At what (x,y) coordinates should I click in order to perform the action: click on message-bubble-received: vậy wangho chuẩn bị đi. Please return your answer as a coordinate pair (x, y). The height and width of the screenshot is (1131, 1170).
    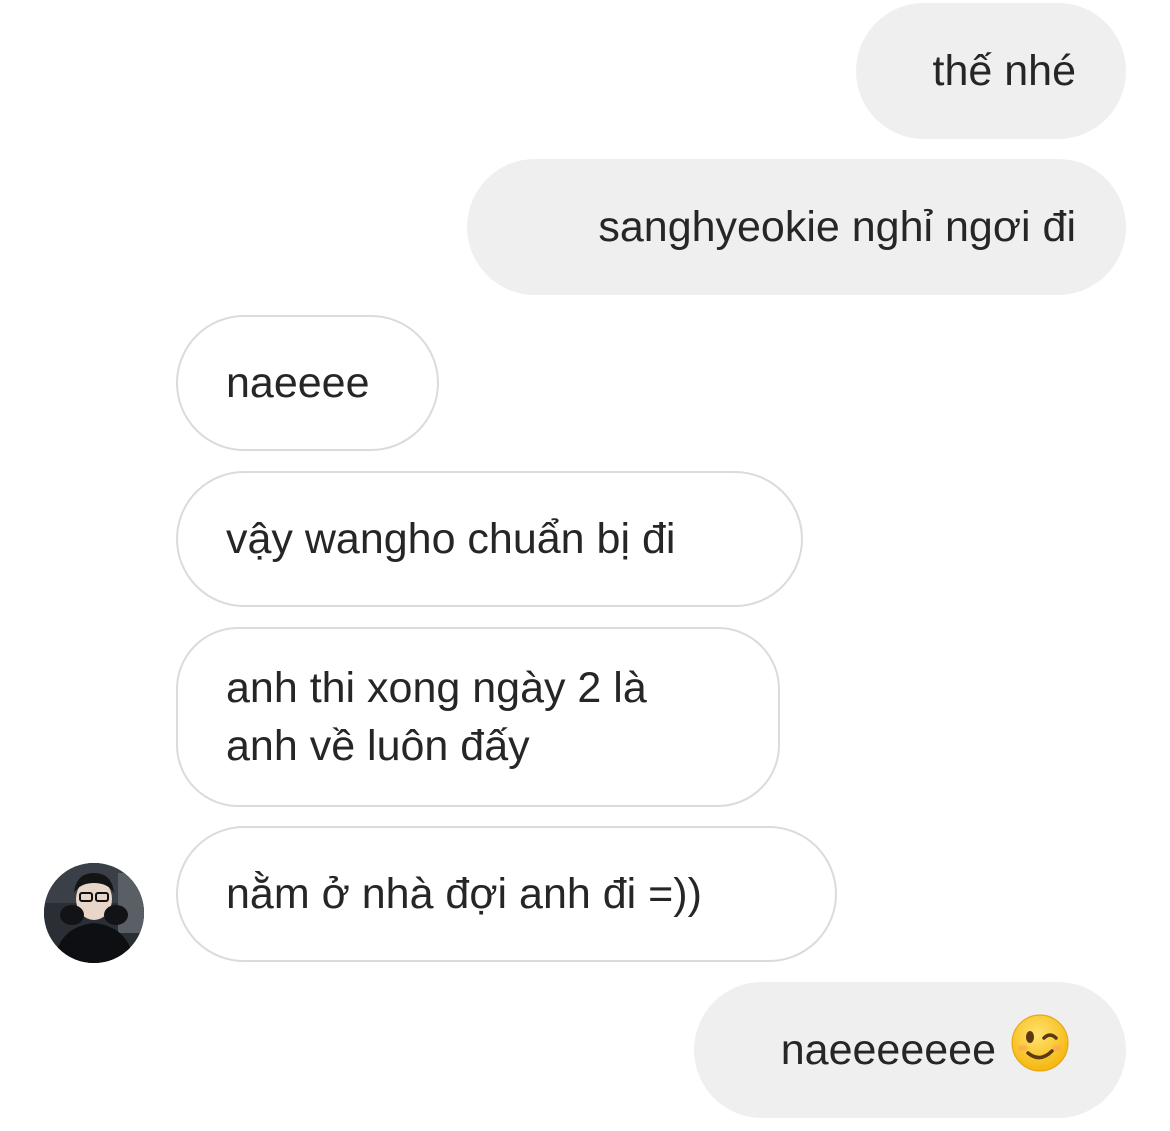
    Looking at the image, I should click on (489, 539).